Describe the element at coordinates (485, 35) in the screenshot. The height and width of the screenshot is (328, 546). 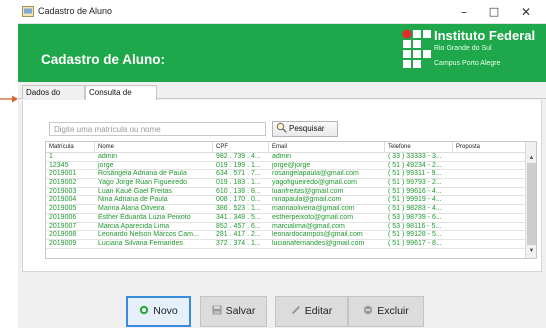
I see `institution-name: Instituto Federal` at that location.